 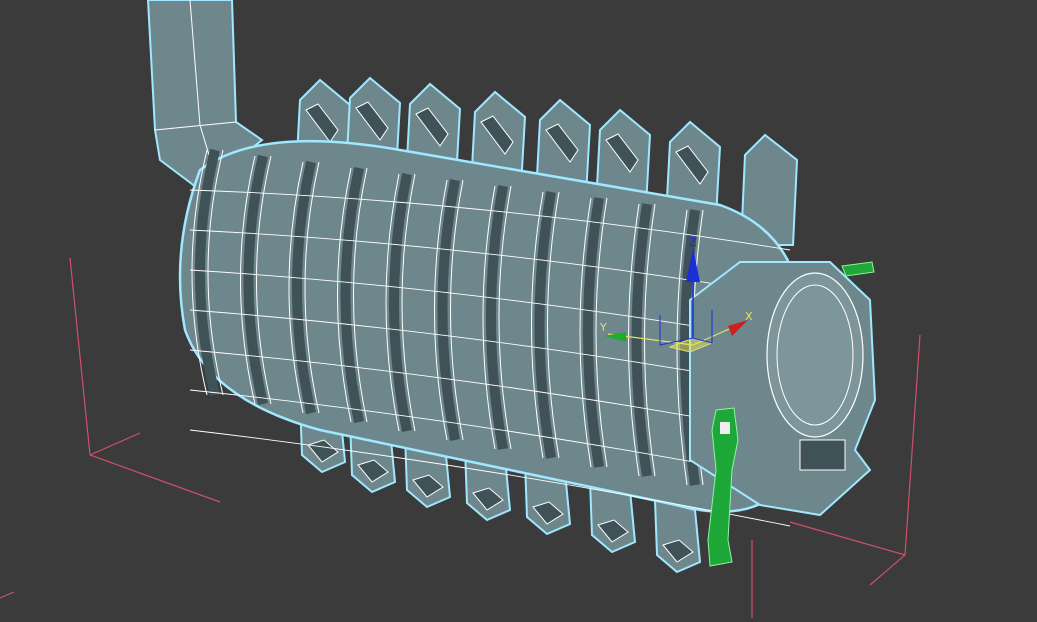 I want to click on gizmo-z-label: Z, so click(x=693, y=242).